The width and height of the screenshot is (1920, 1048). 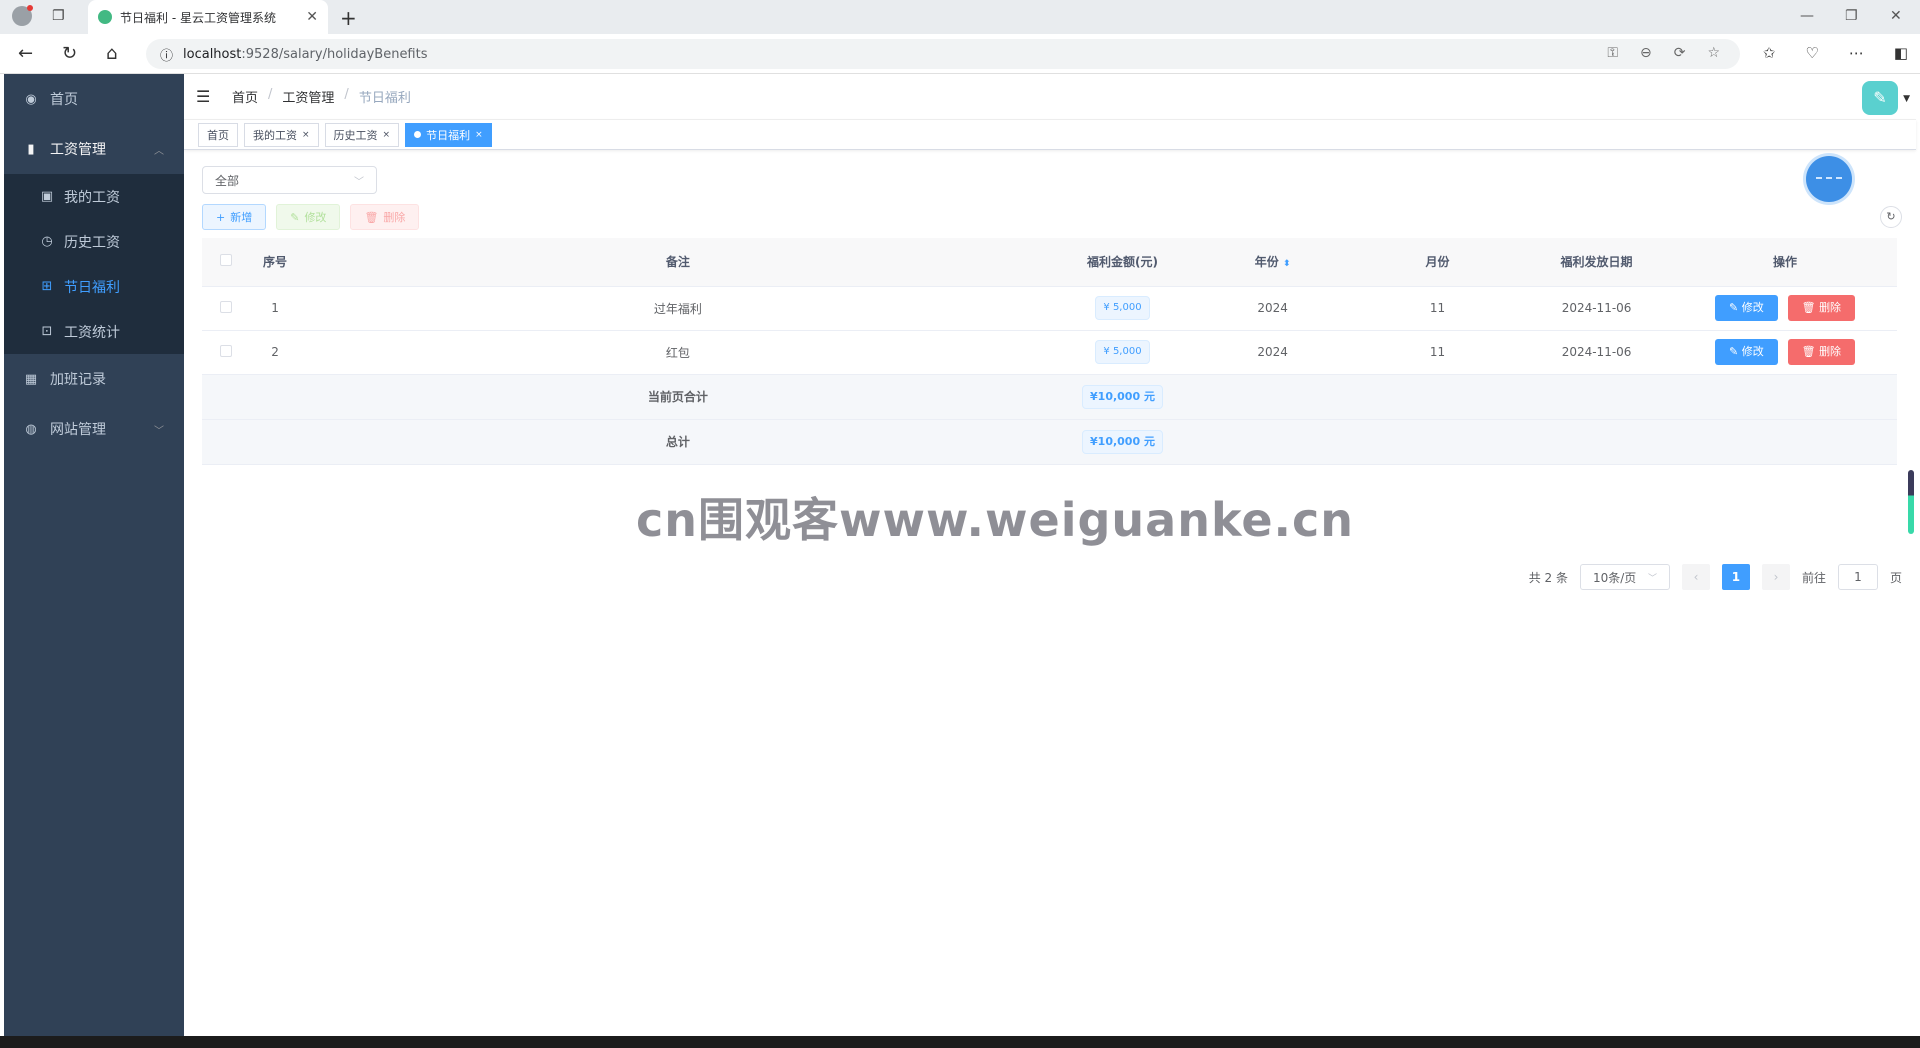 What do you see at coordinates (1880, 98) in the screenshot?
I see `avatar: ✎` at bounding box center [1880, 98].